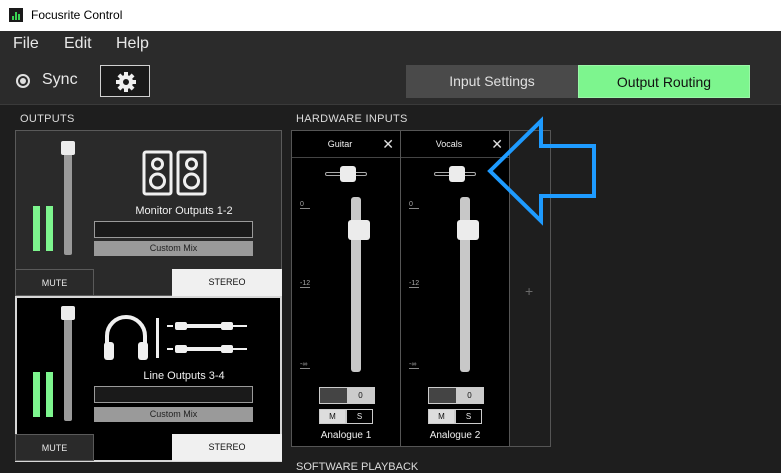 This screenshot has width=781, height=473. What do you see at coordinates (352, 119) in the screenshot?
I see `hardware-inputs-section-label: HARDWARE INPUTS` at bounding box center [352, 119].